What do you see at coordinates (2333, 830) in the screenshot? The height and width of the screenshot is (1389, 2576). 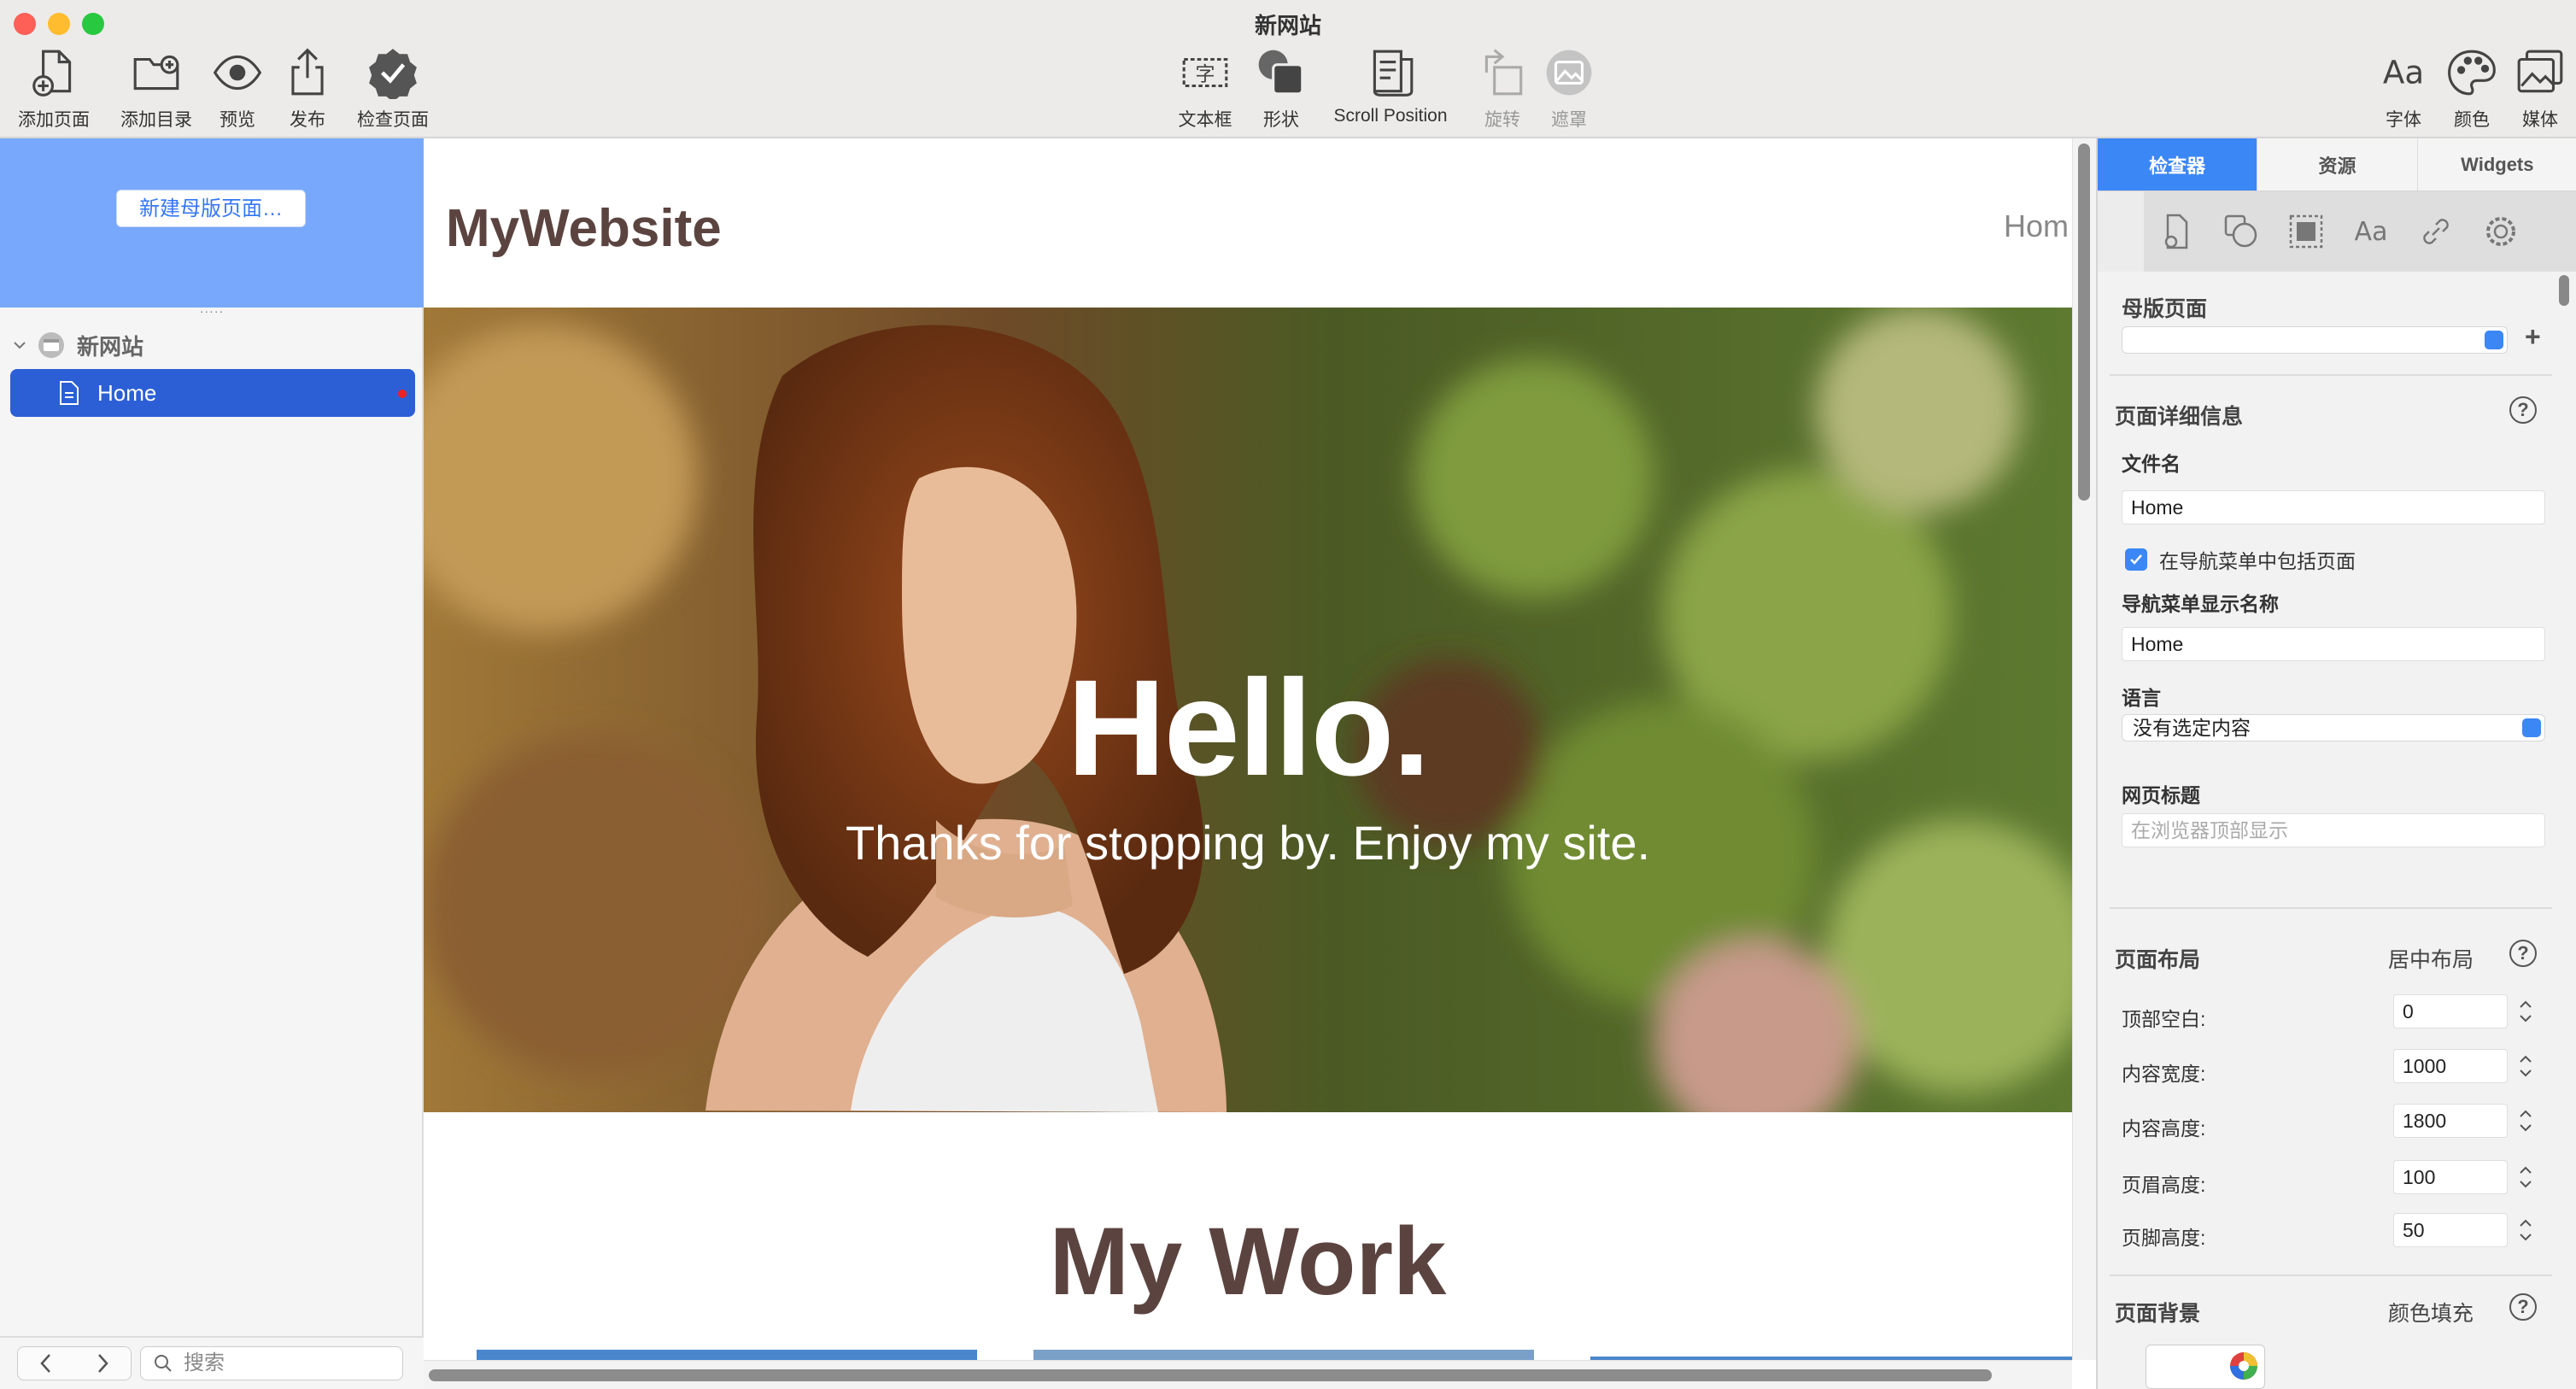 I see `page-title-field: 在浏览器顶部显示` at bounding box center [2333, 830].